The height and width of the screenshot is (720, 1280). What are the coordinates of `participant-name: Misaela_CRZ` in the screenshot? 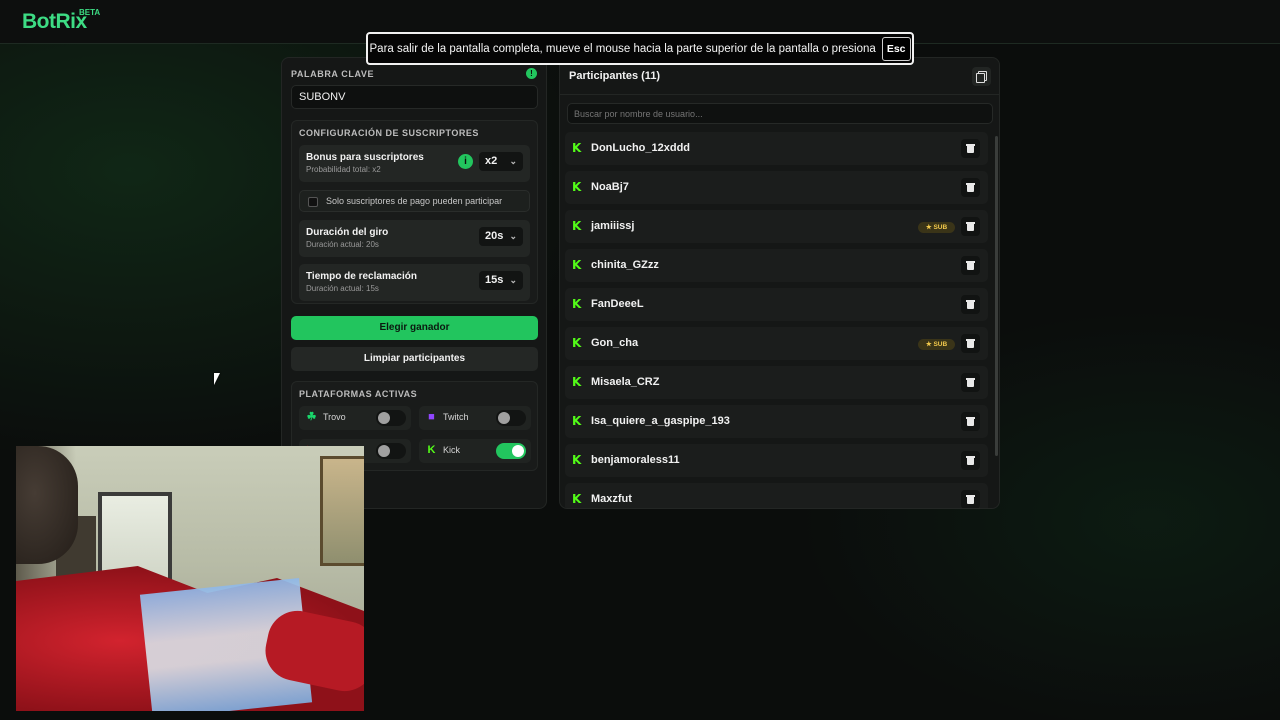 It's located at (625, 382).